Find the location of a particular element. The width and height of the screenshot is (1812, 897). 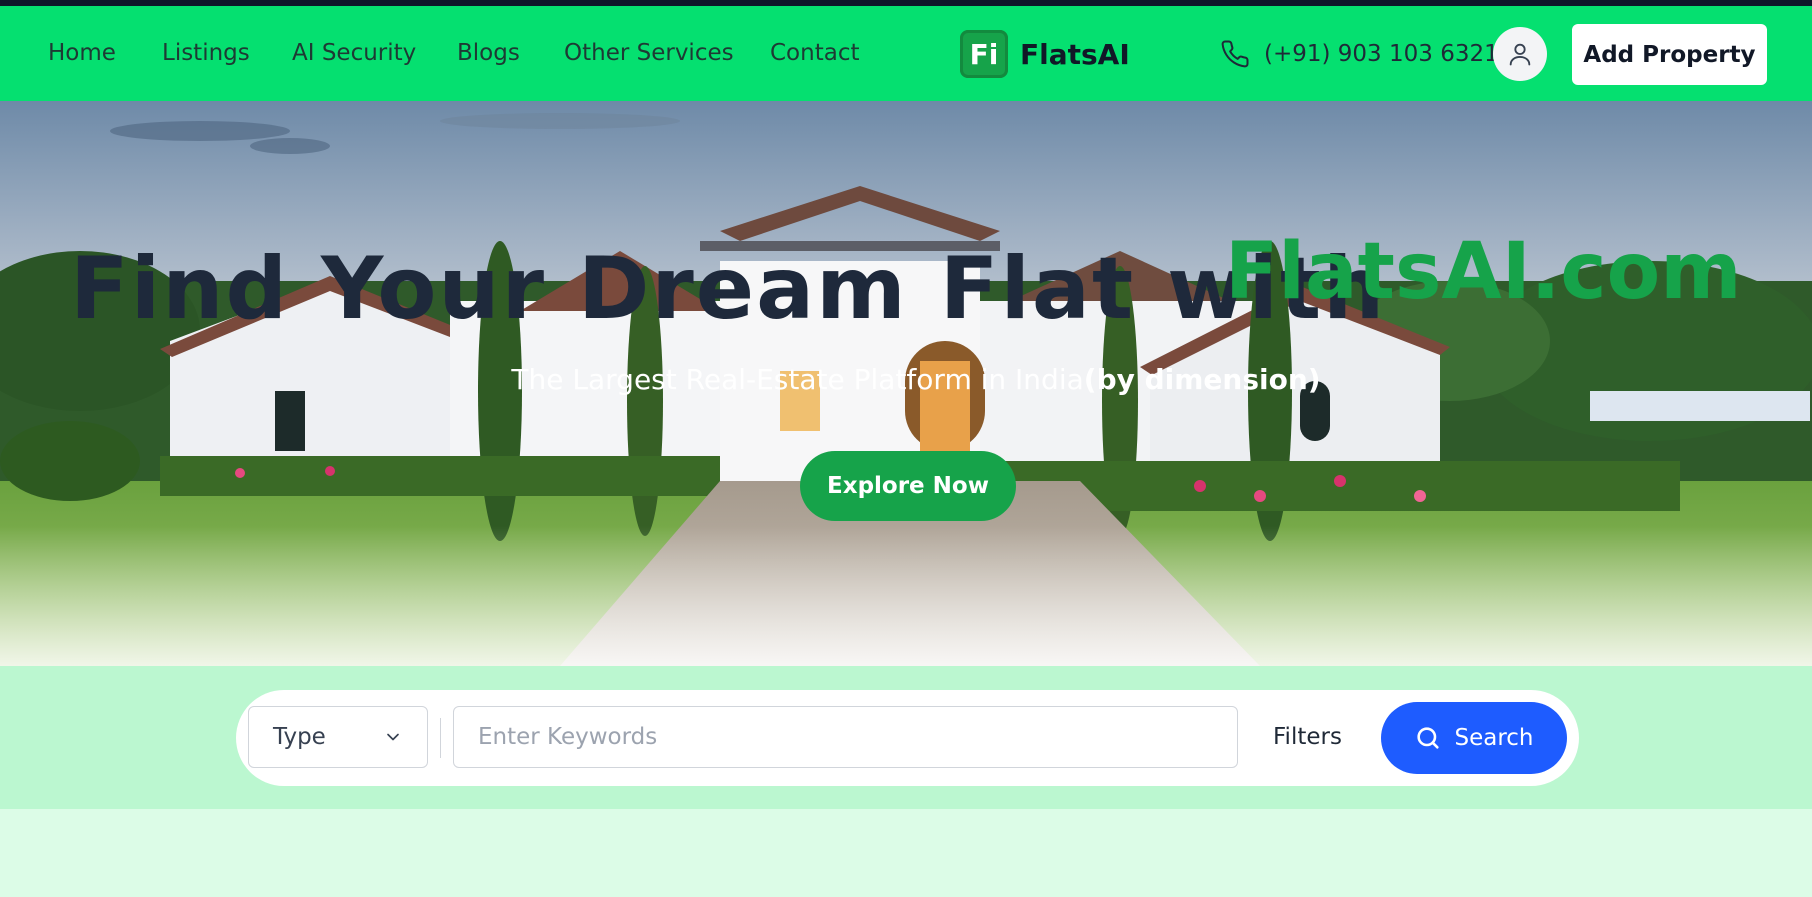

user-account-button is located at coordinates (1520, 54).